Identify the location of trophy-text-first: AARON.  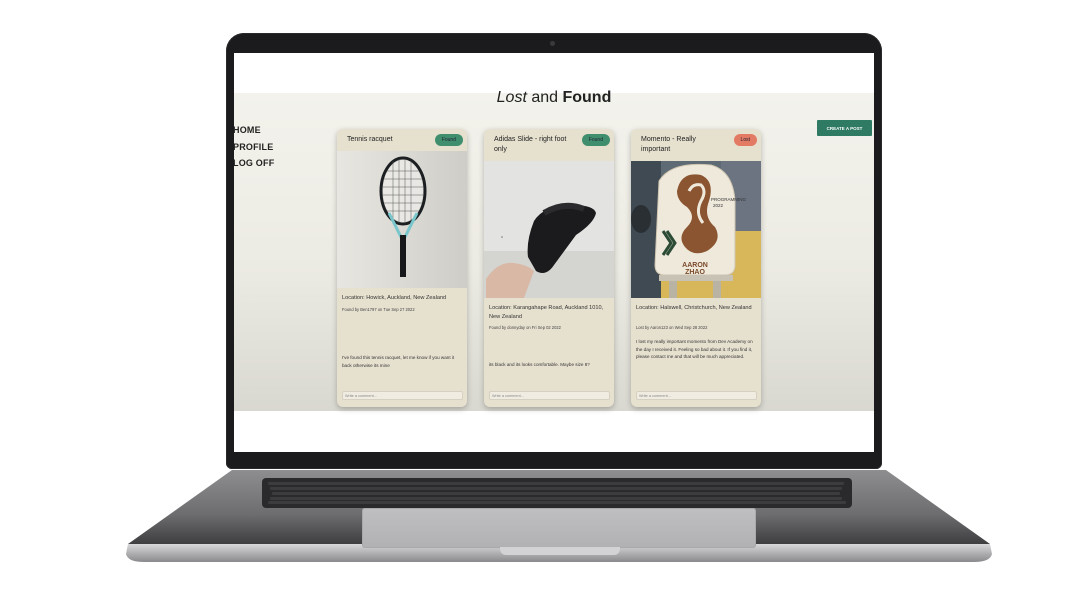
(695, 265).